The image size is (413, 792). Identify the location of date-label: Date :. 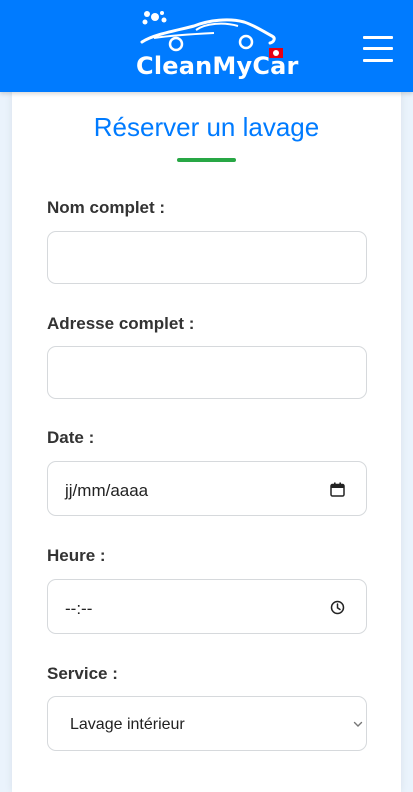
(71, 437).